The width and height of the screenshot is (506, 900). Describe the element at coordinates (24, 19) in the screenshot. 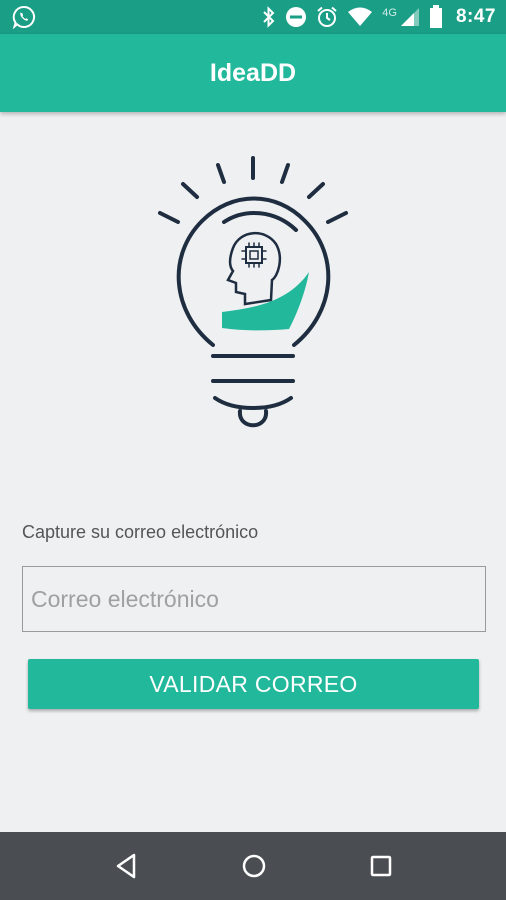

I see `whatsapp-icon` at that location.